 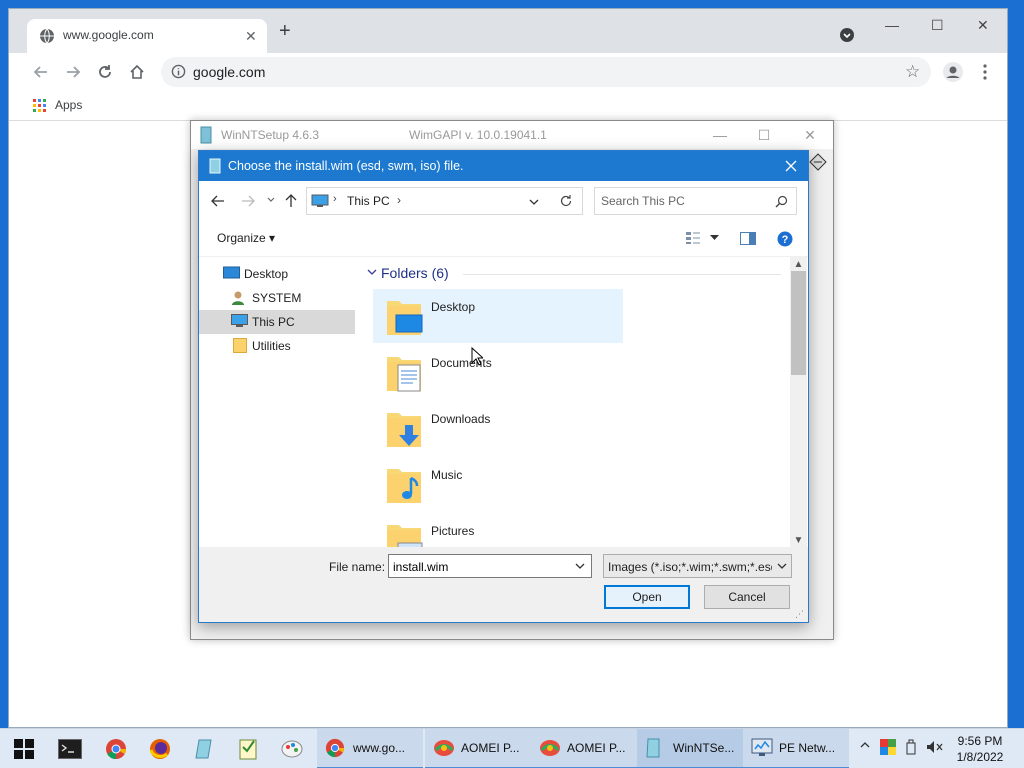 I want to click on chrome-menu-icon, so click(x=985, y=72).